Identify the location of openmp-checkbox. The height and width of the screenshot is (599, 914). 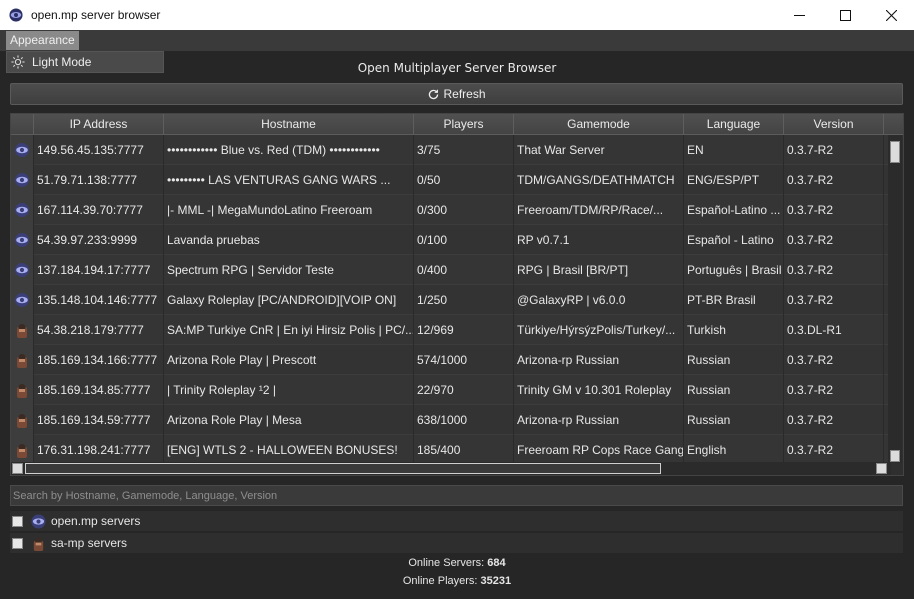
(17, 521).